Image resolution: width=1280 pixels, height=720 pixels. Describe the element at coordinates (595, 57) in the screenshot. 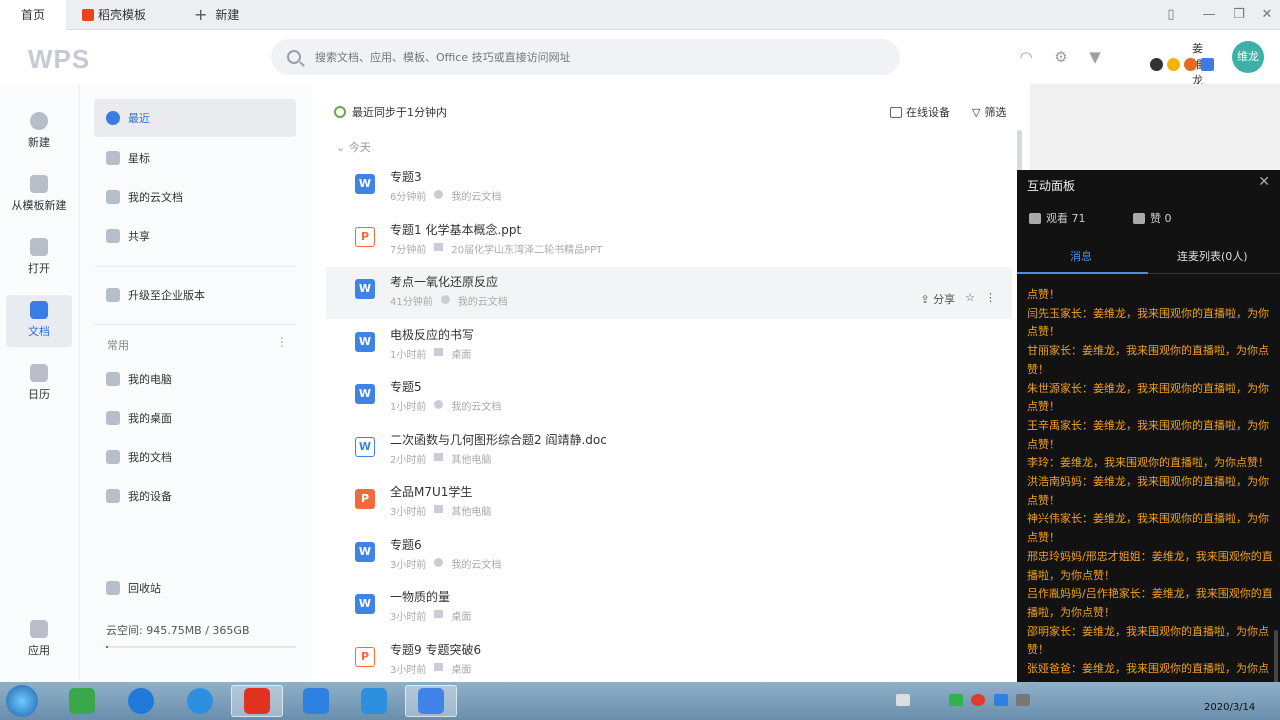

I see `search-input` at that location.